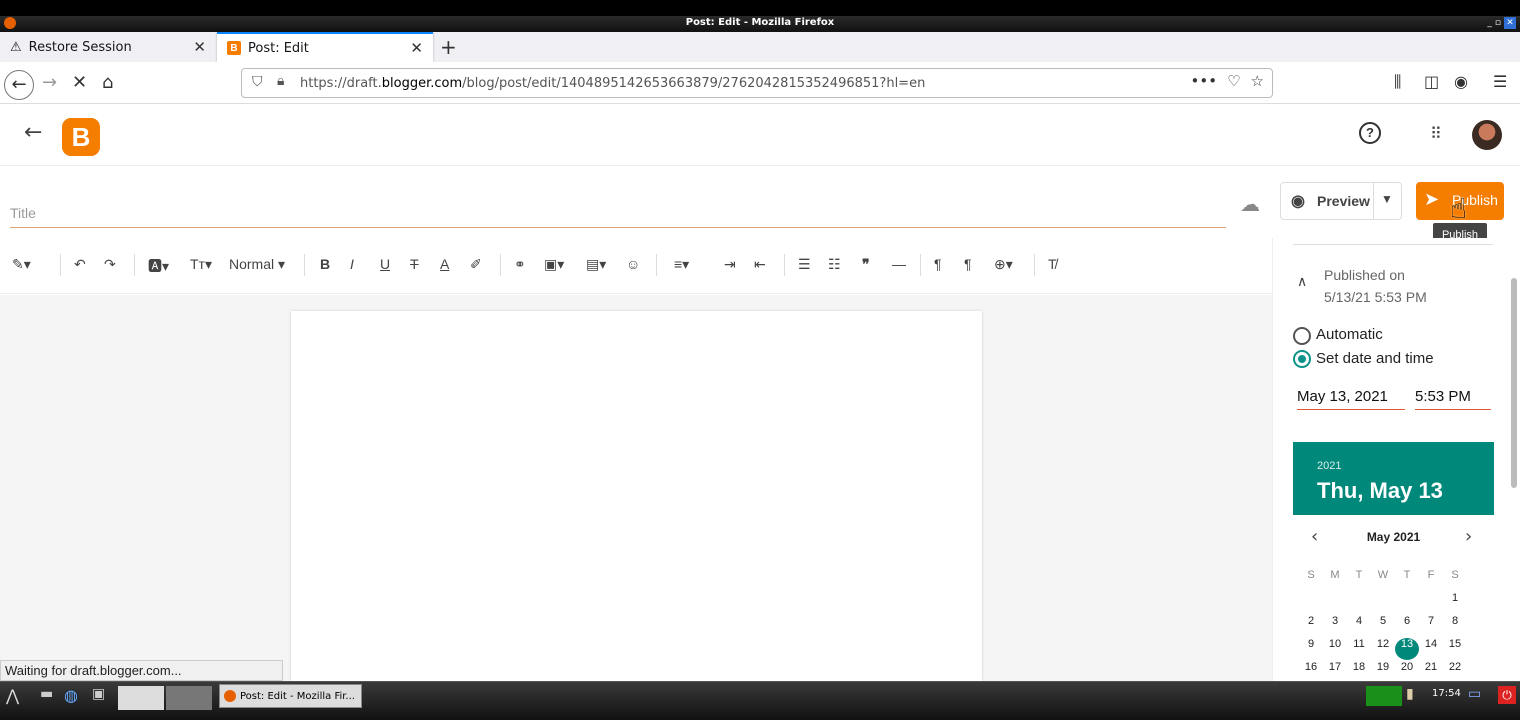 This screenshot has width=1520, height=720. Describe the element at coordinates (1487, 135) in the screenshot. I see `avatar` at that location.